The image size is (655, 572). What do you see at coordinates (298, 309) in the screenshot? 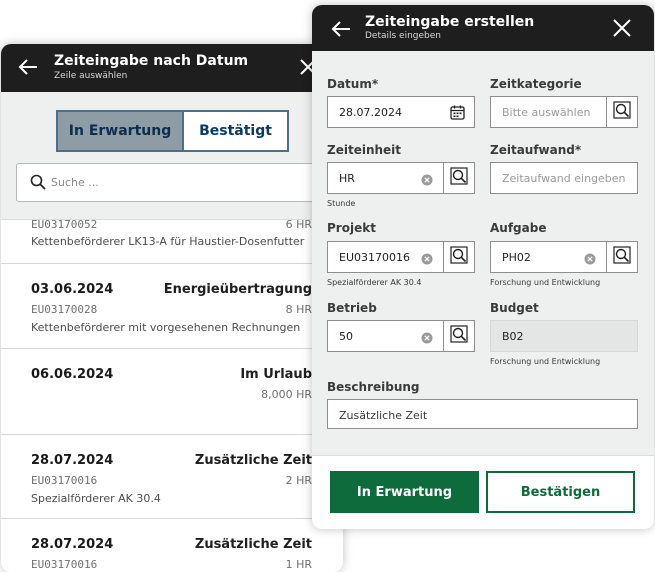
I see `entry-hours: 8 HR` at bounding box center [298, 309].